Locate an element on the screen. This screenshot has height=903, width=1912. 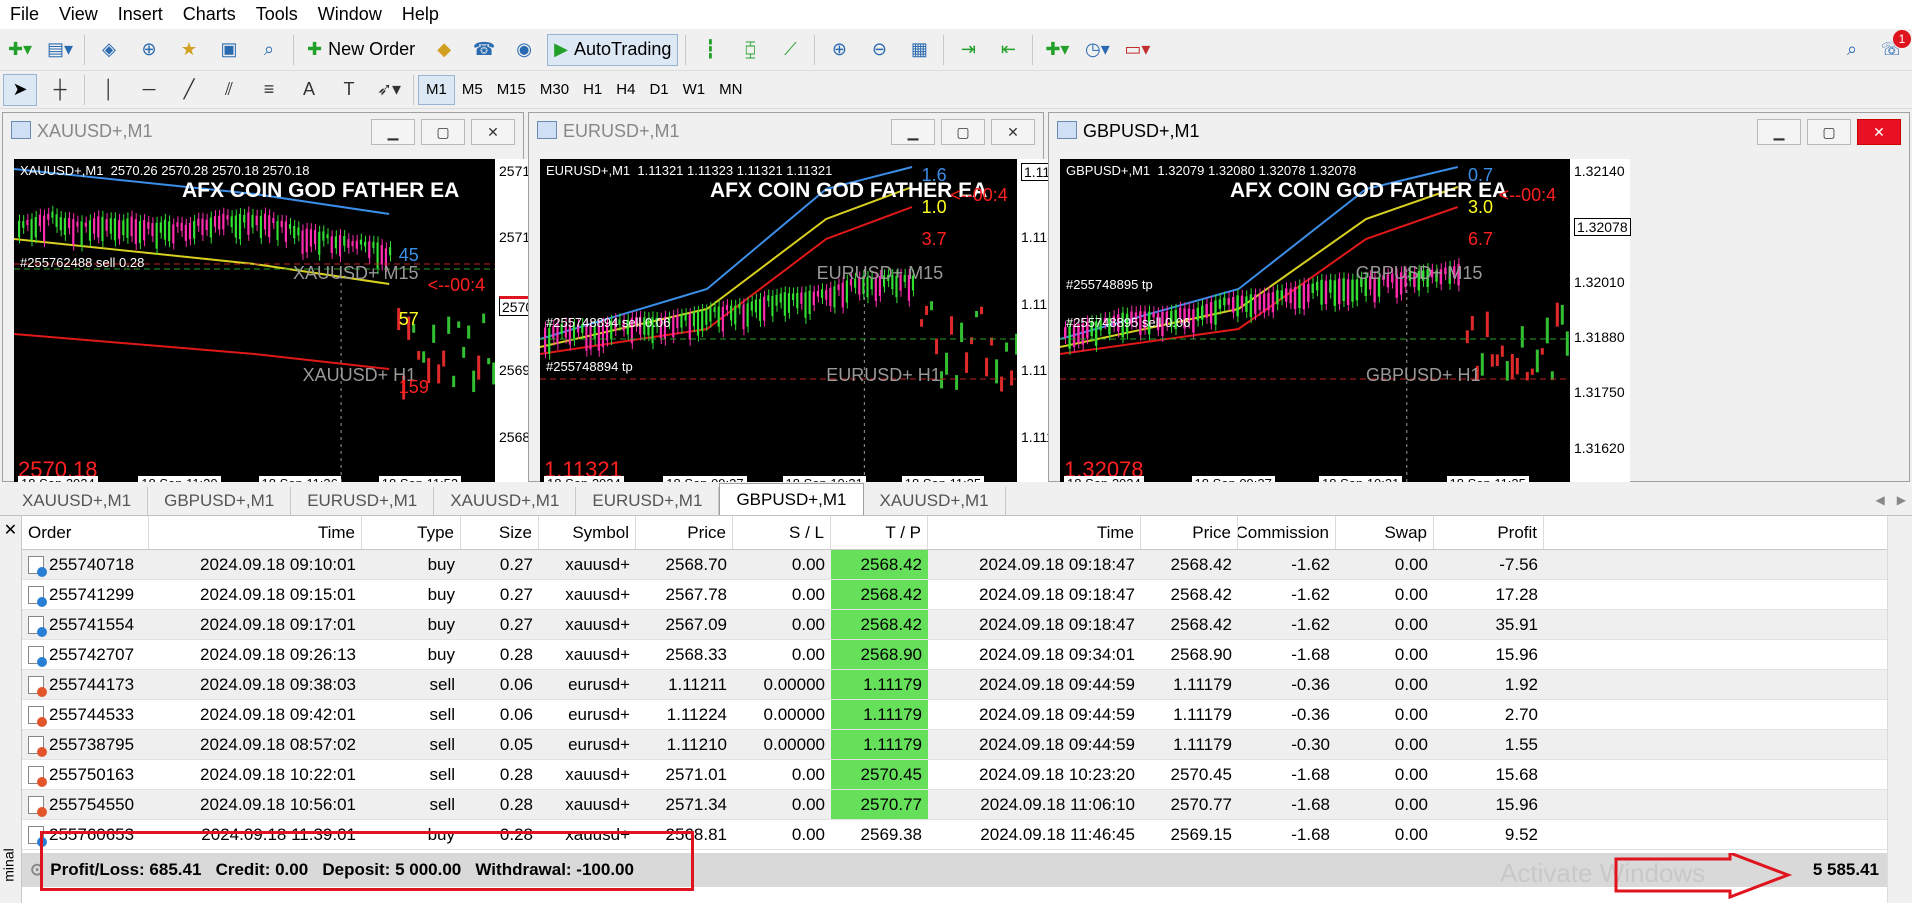
tile-windows-icon: ▦ is located at coordinates (919, 50).